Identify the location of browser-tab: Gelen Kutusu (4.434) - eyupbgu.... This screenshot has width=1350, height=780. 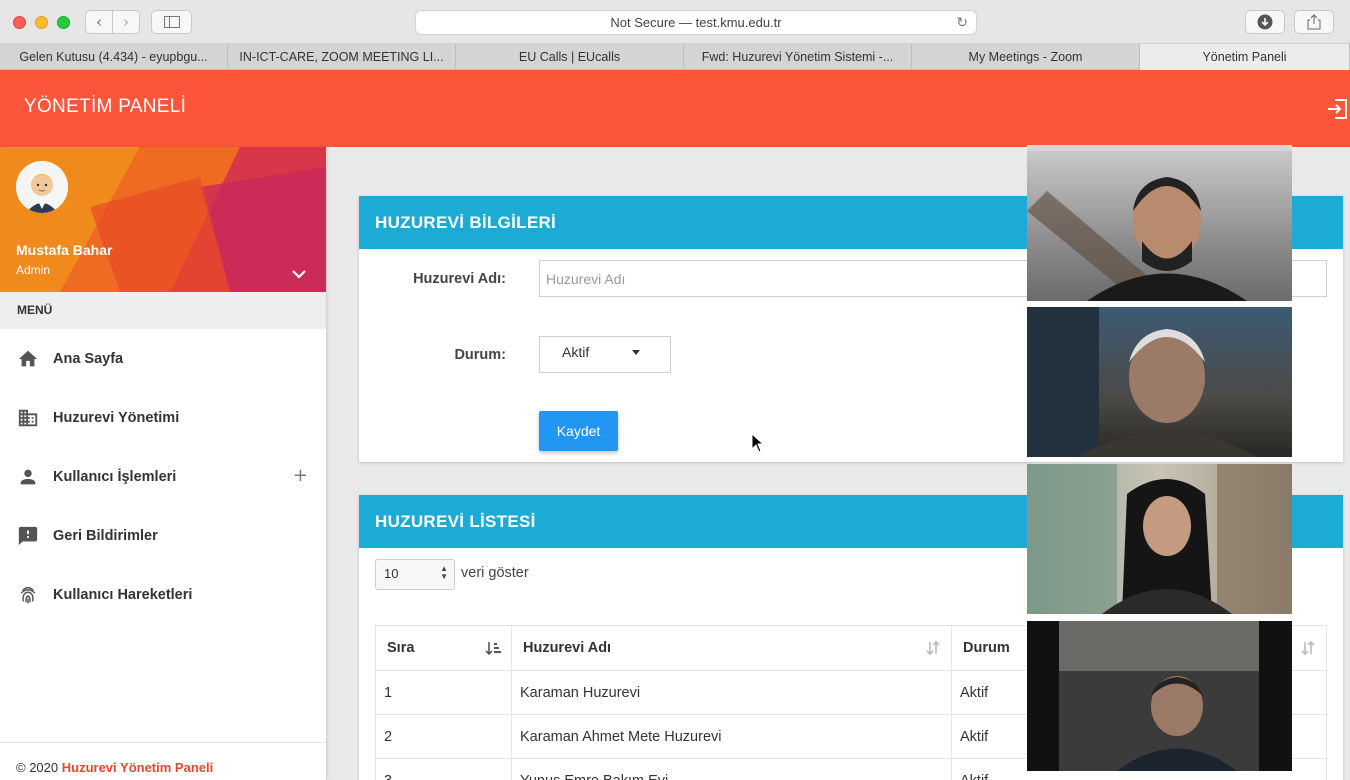
(114, 57).